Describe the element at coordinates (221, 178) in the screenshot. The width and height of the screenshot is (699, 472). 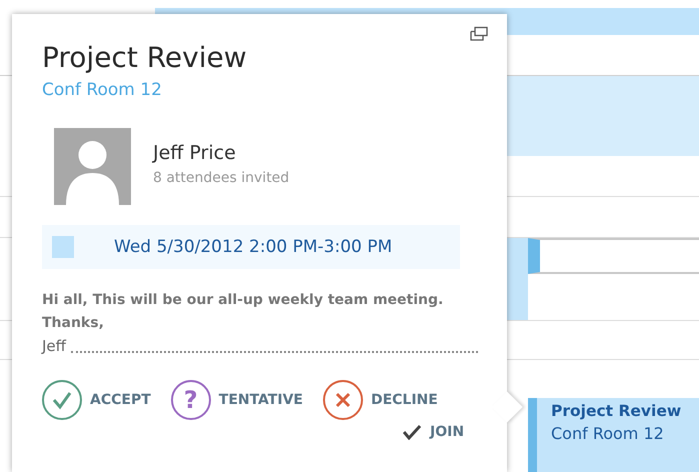
I see `attendee-count: 8 attendees invited` at that location.